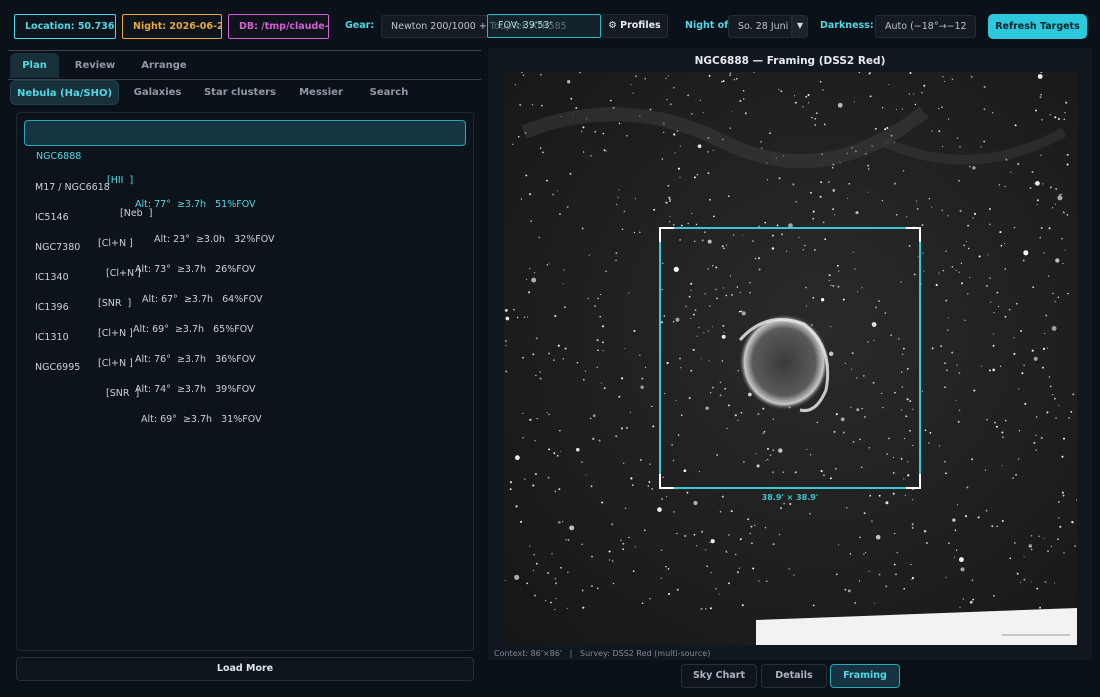 The image size is (1100, 697). I want to click on gear-icon: ⚙, so click(612, 25).